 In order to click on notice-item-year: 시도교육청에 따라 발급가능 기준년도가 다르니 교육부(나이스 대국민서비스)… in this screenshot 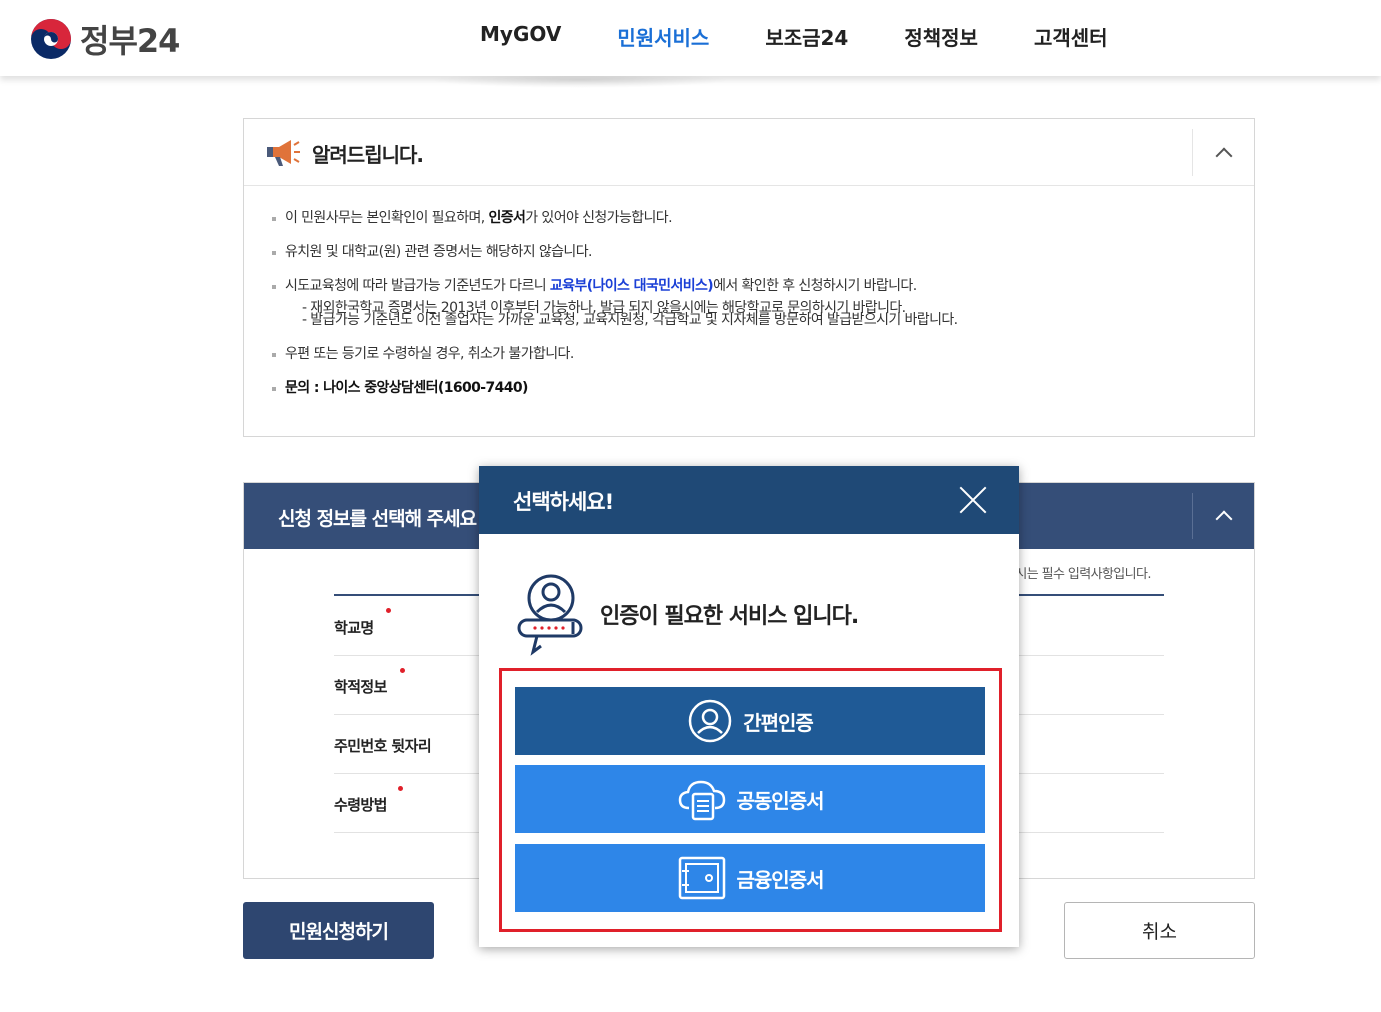, I will do `click(763, 286)`.